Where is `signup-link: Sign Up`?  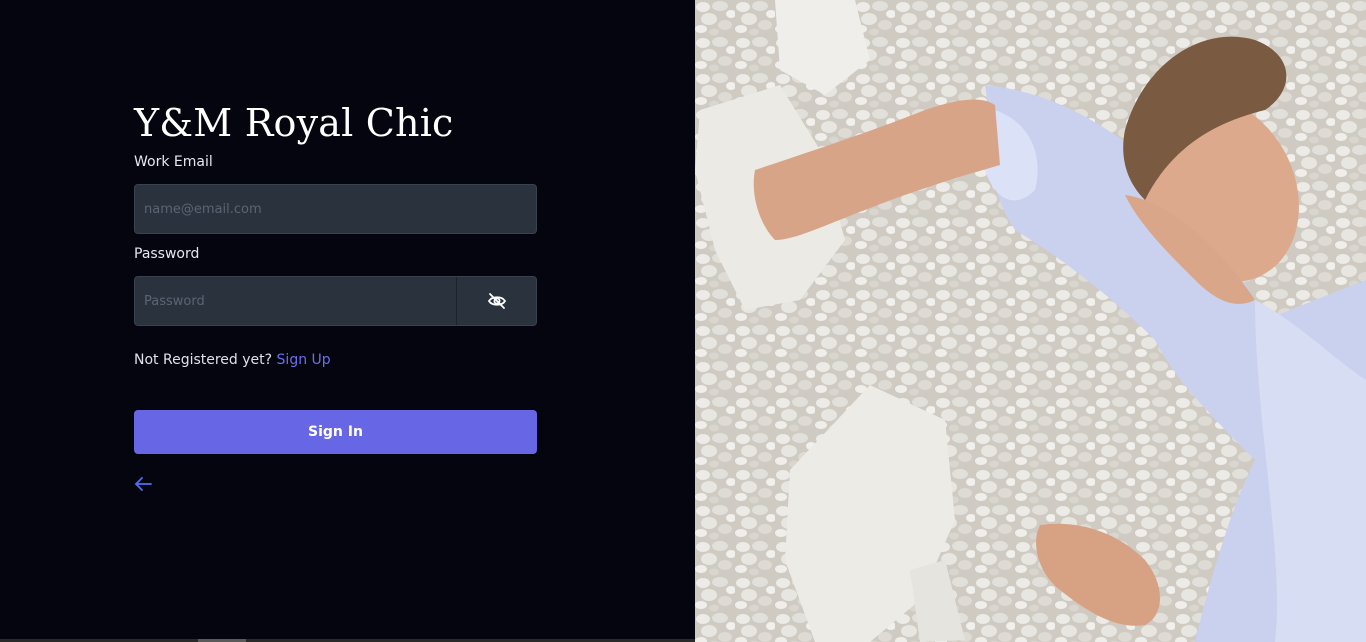 signup-link: Sign Up is located at coordinates (304, 360).